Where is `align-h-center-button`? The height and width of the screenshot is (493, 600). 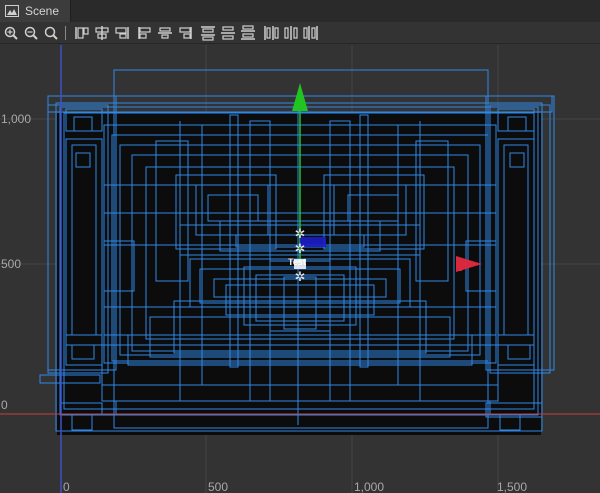
align-h-center-button is located at coordinates (165, 33).